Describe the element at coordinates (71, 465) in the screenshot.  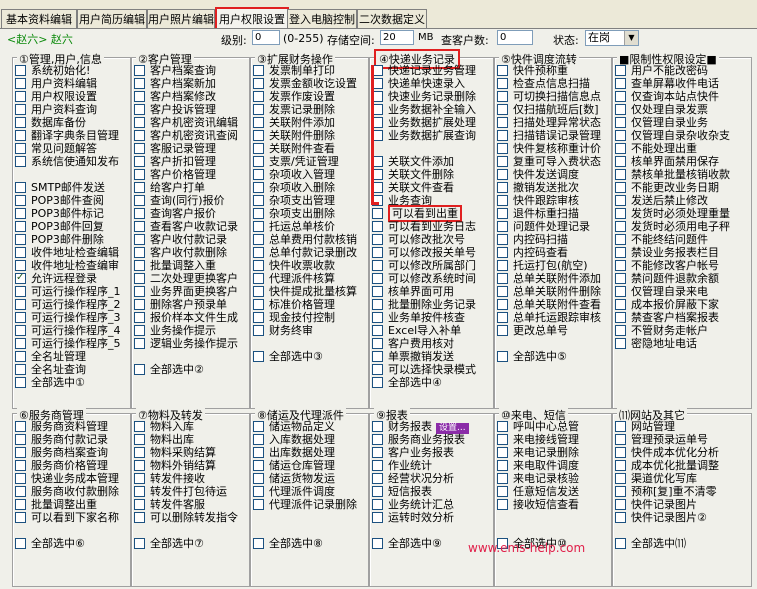
I see `permission-item: 服务商价格管理` at that location.